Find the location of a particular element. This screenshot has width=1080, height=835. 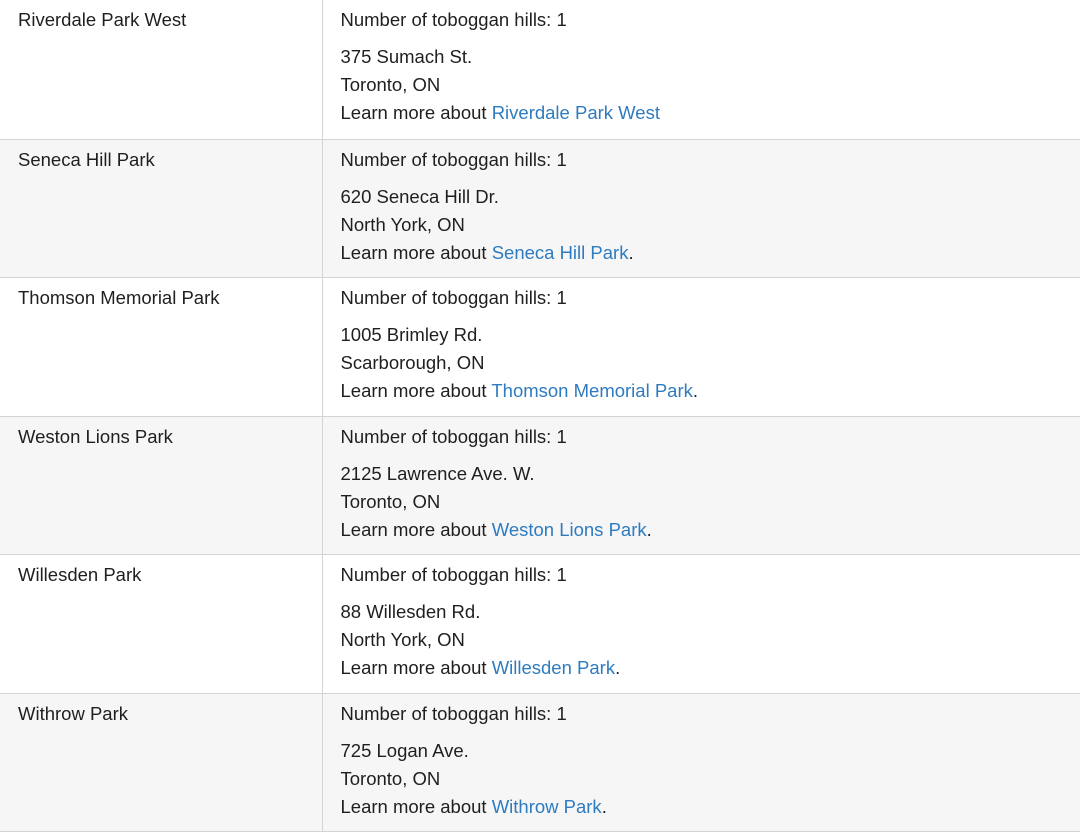

learn-more-line: Learn more about Willesden Park. is located at coordinates (710, 668).